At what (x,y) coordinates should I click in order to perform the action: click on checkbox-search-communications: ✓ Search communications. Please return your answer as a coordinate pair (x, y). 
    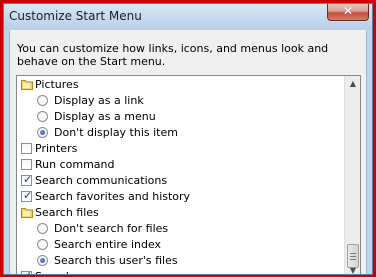
    Looking at the image, I should click on (182, 181).